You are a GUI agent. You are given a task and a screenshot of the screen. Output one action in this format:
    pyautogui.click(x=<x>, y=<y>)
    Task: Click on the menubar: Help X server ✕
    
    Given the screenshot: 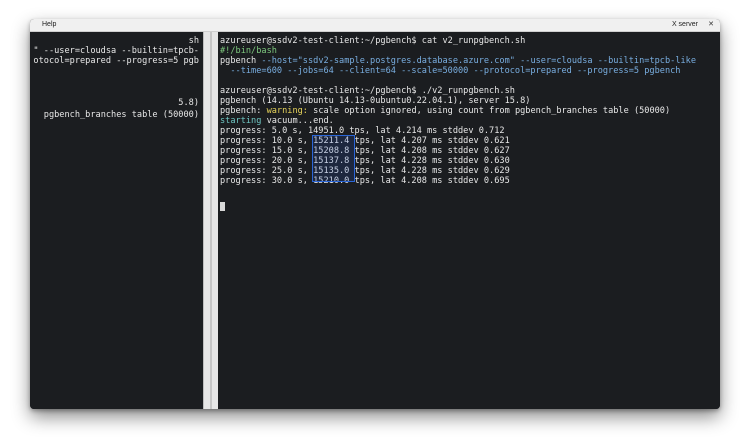 What is the action you would take?
    pyautogui.click(x=375, y=25)
    